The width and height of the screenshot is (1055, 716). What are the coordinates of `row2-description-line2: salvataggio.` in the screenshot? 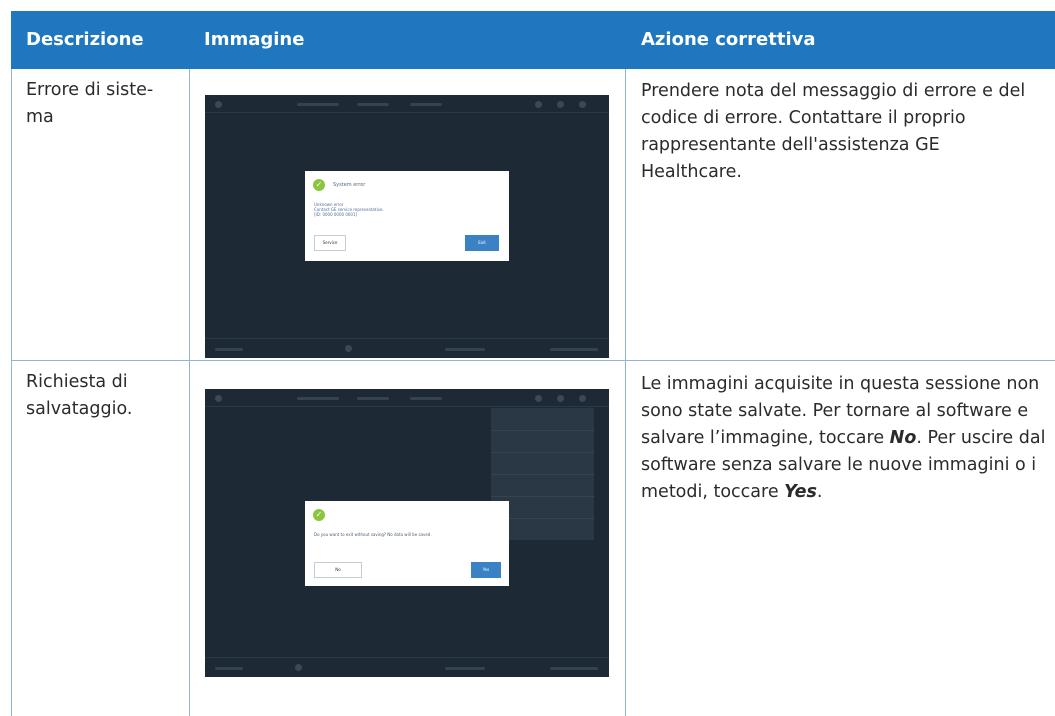 It's located at (79, 409).